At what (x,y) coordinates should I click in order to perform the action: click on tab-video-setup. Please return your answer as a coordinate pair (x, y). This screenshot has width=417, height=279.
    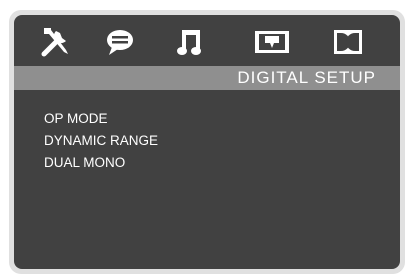
    Looking at the image, I should click on (272, 42).